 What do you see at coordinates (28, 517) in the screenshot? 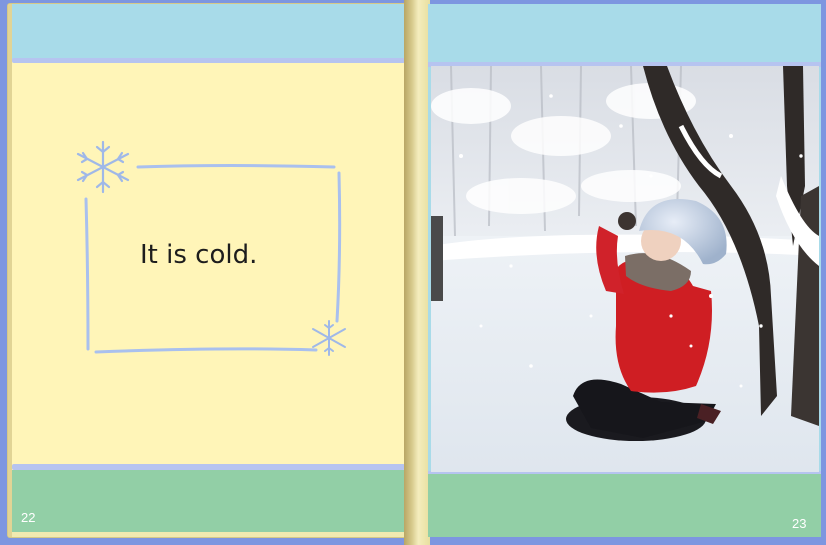
I see `page-number-left: 22` at bounding box center [28, 517].